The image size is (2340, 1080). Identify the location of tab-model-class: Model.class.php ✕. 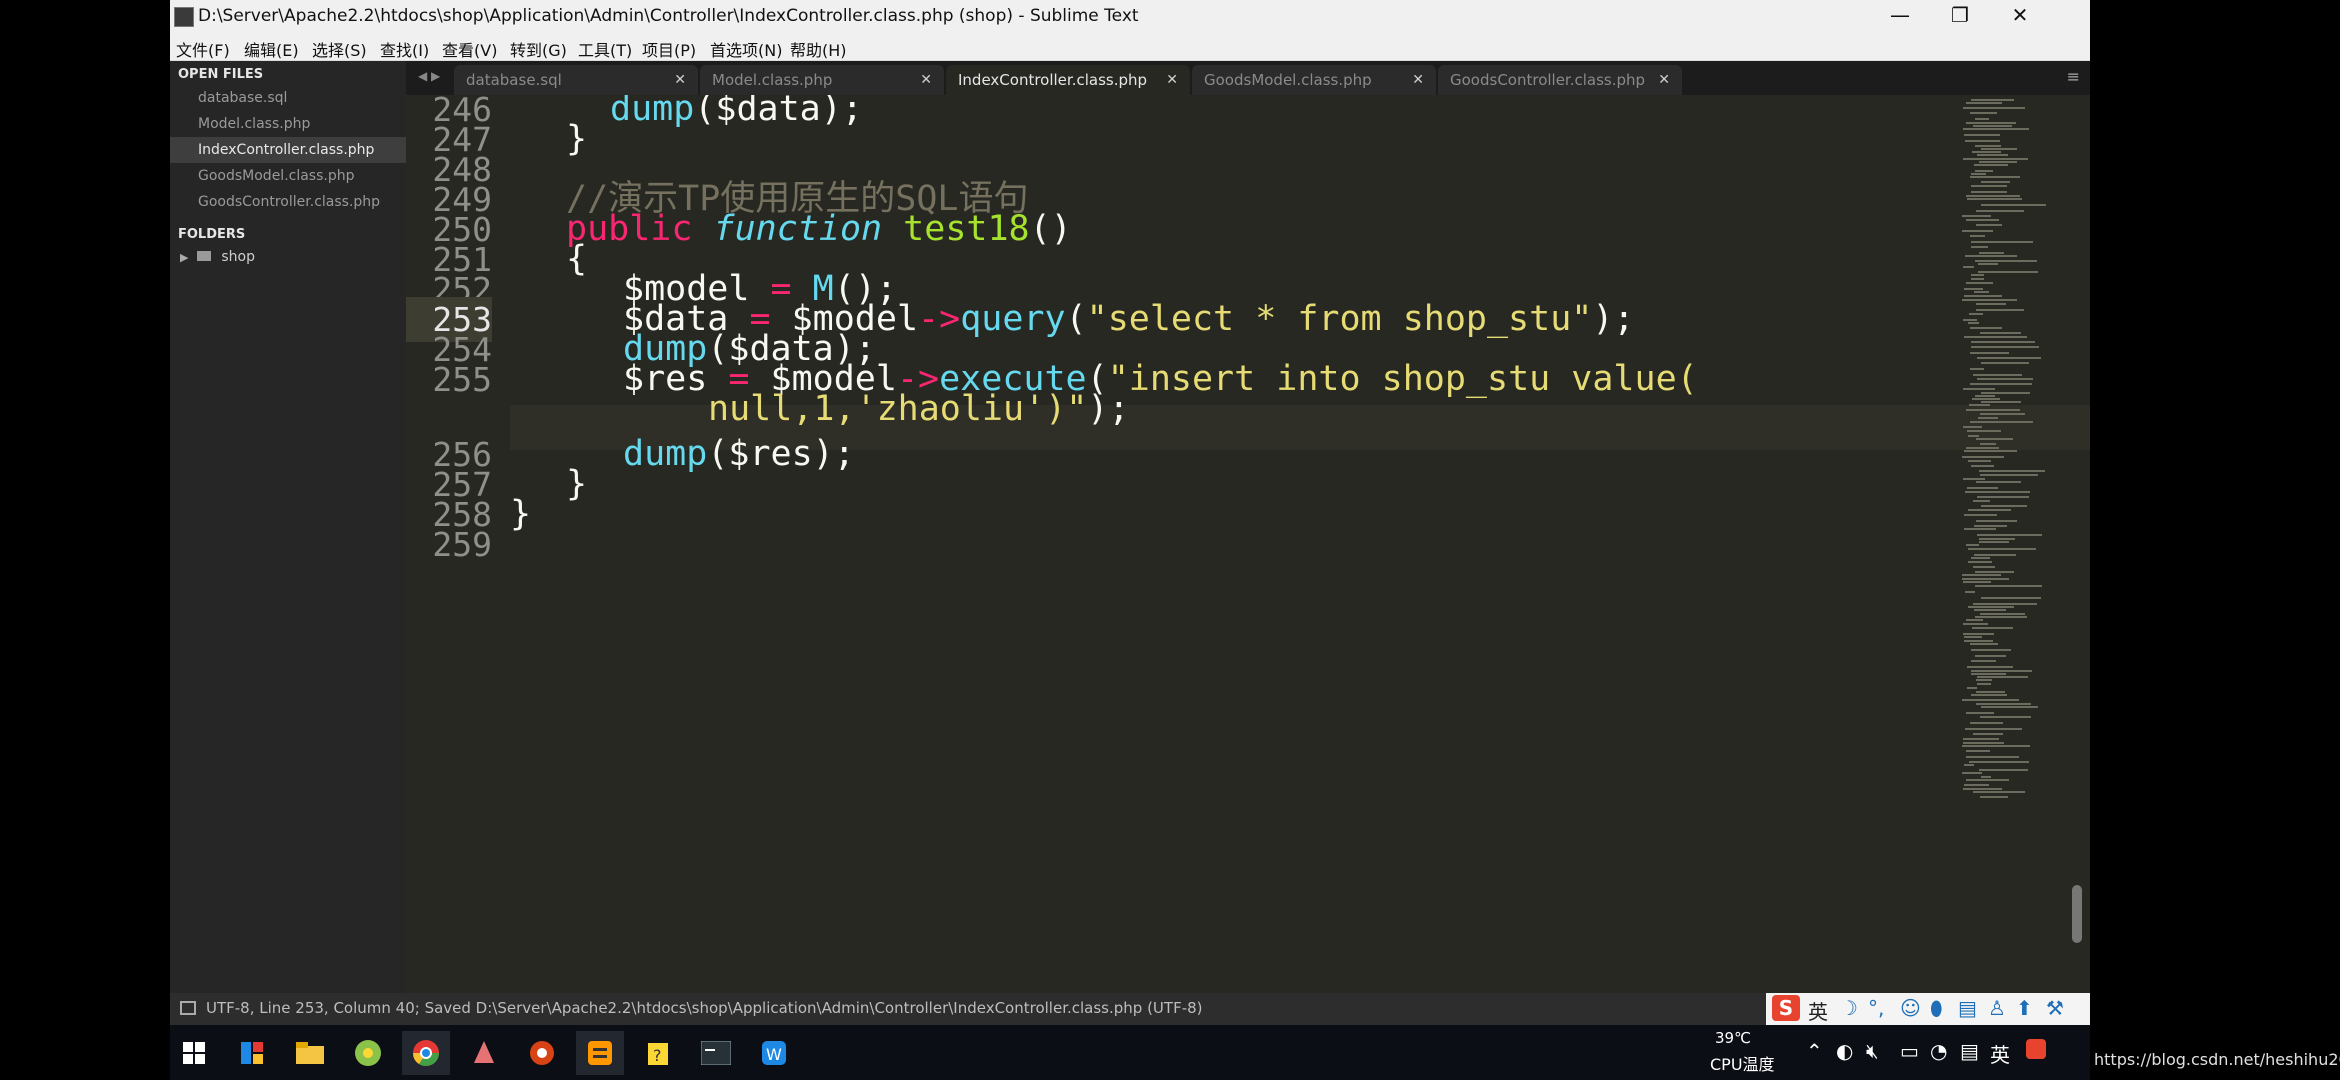
(822, 80).